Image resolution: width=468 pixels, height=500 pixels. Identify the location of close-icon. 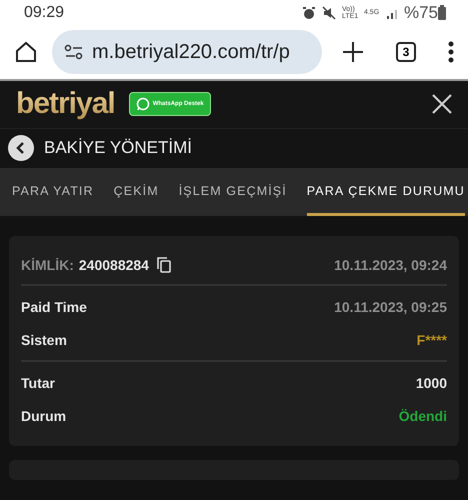
(442, 104).